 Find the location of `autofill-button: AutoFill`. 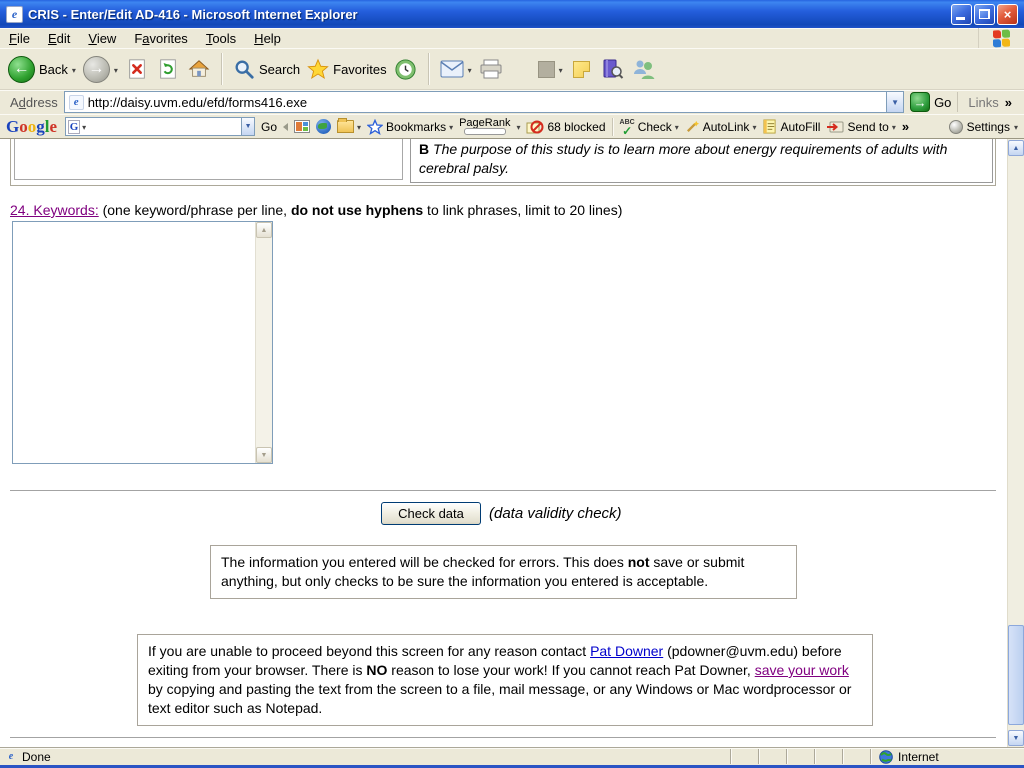

autofill-button: AutoFill is located at coordinates (791, 126).